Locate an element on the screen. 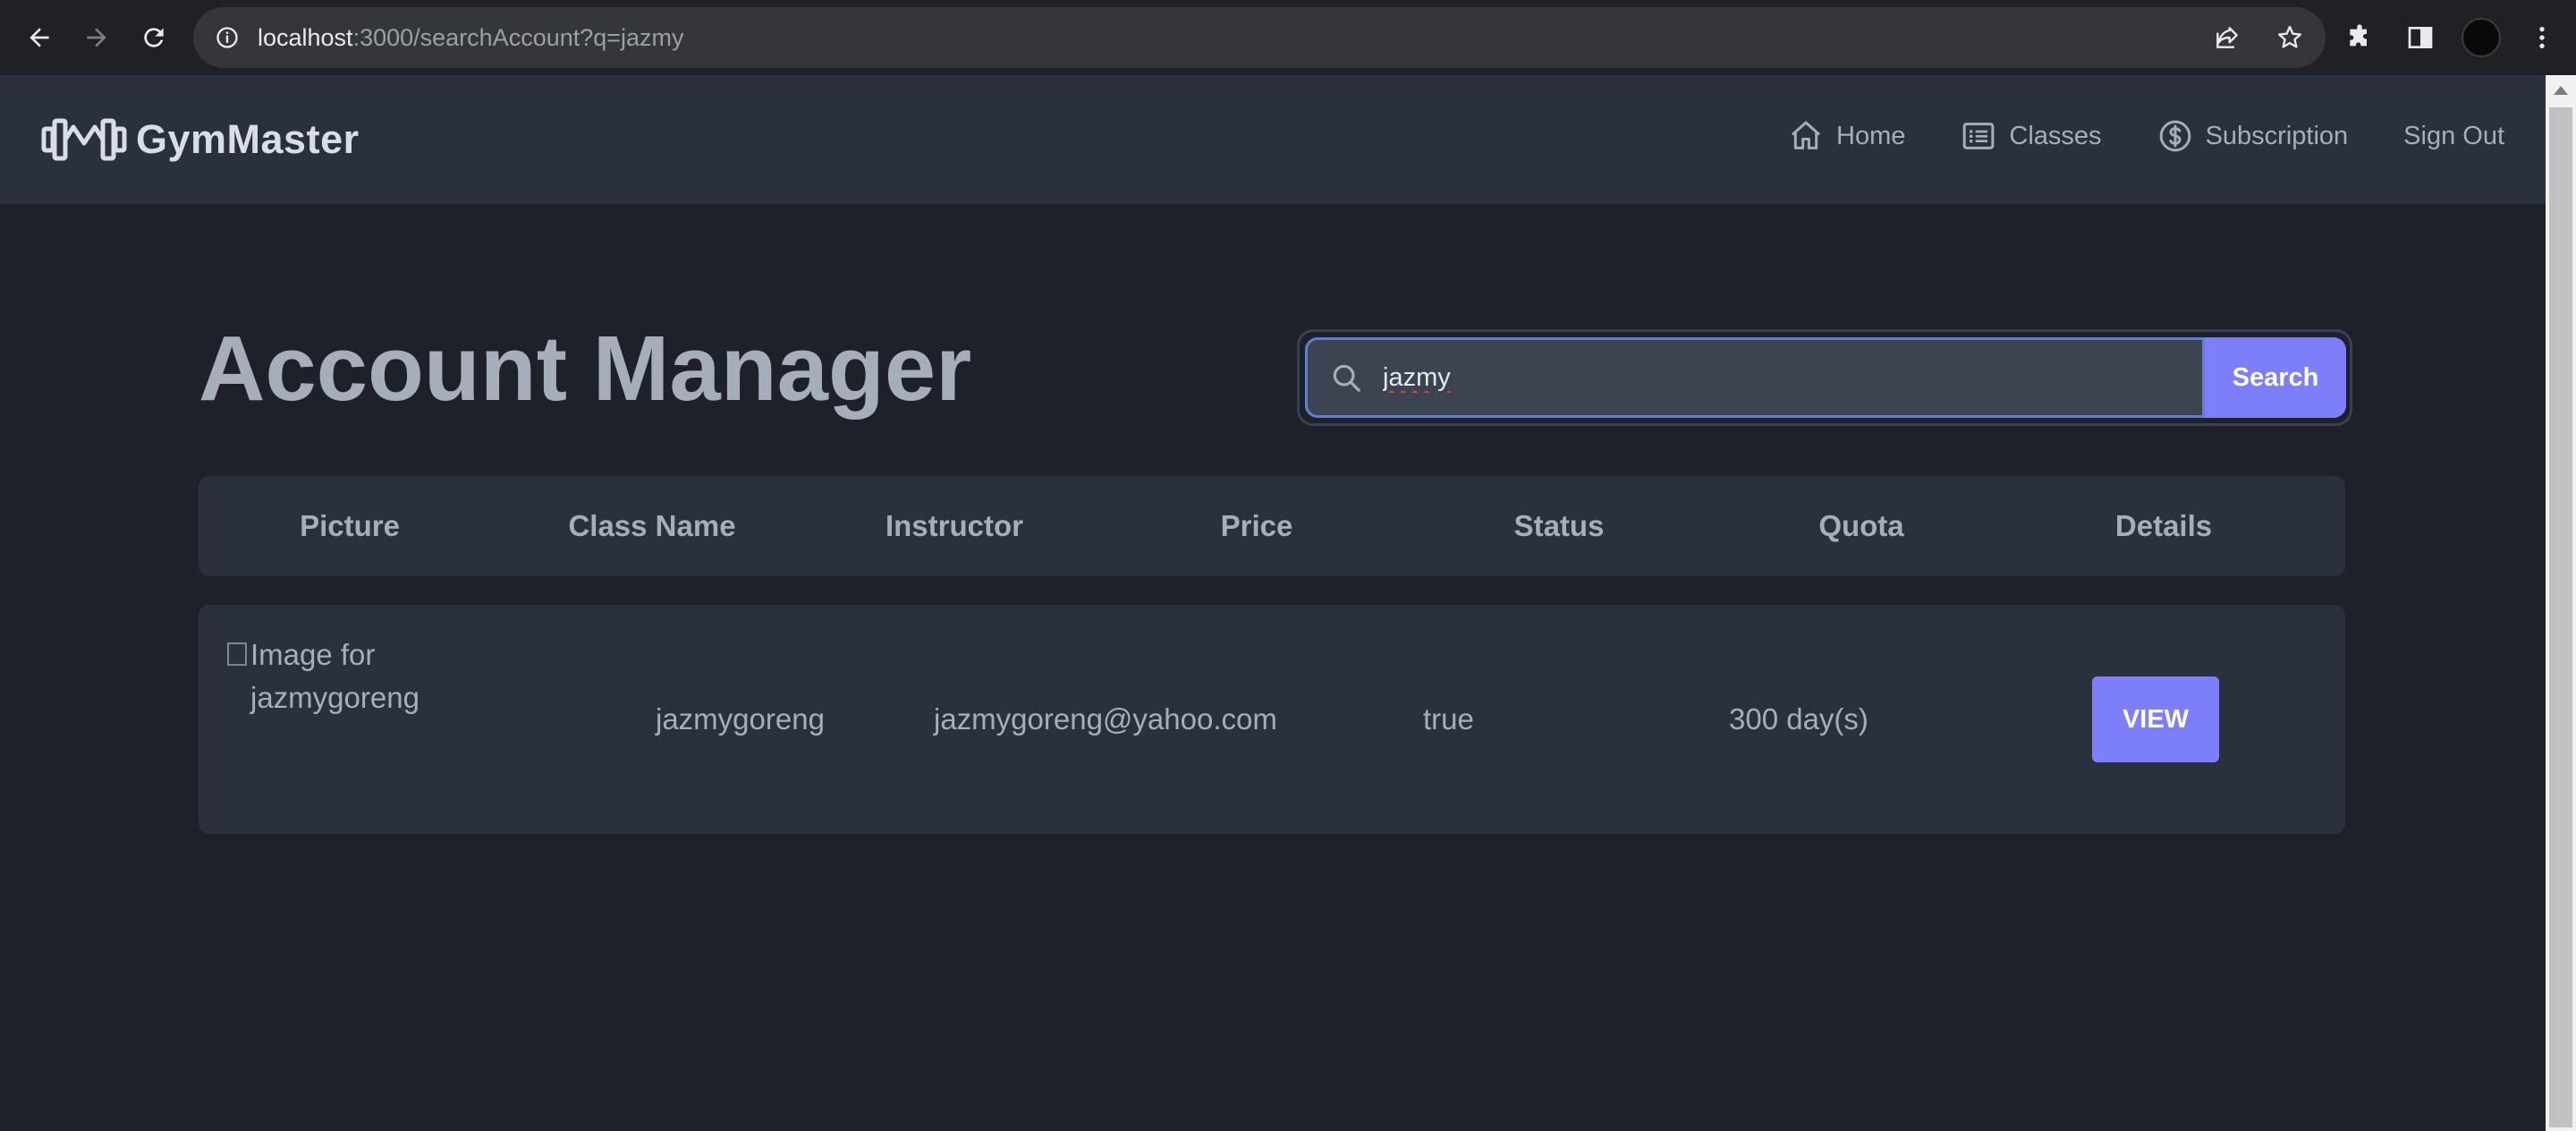  nav-classes: Classes is located at coordinates (2031, 136).